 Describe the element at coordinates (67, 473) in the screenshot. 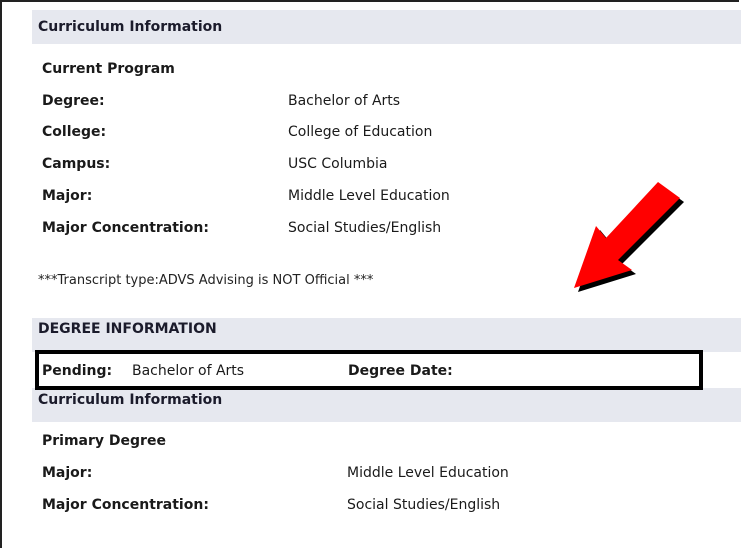

I see `major-label-2: Major:` at that location.